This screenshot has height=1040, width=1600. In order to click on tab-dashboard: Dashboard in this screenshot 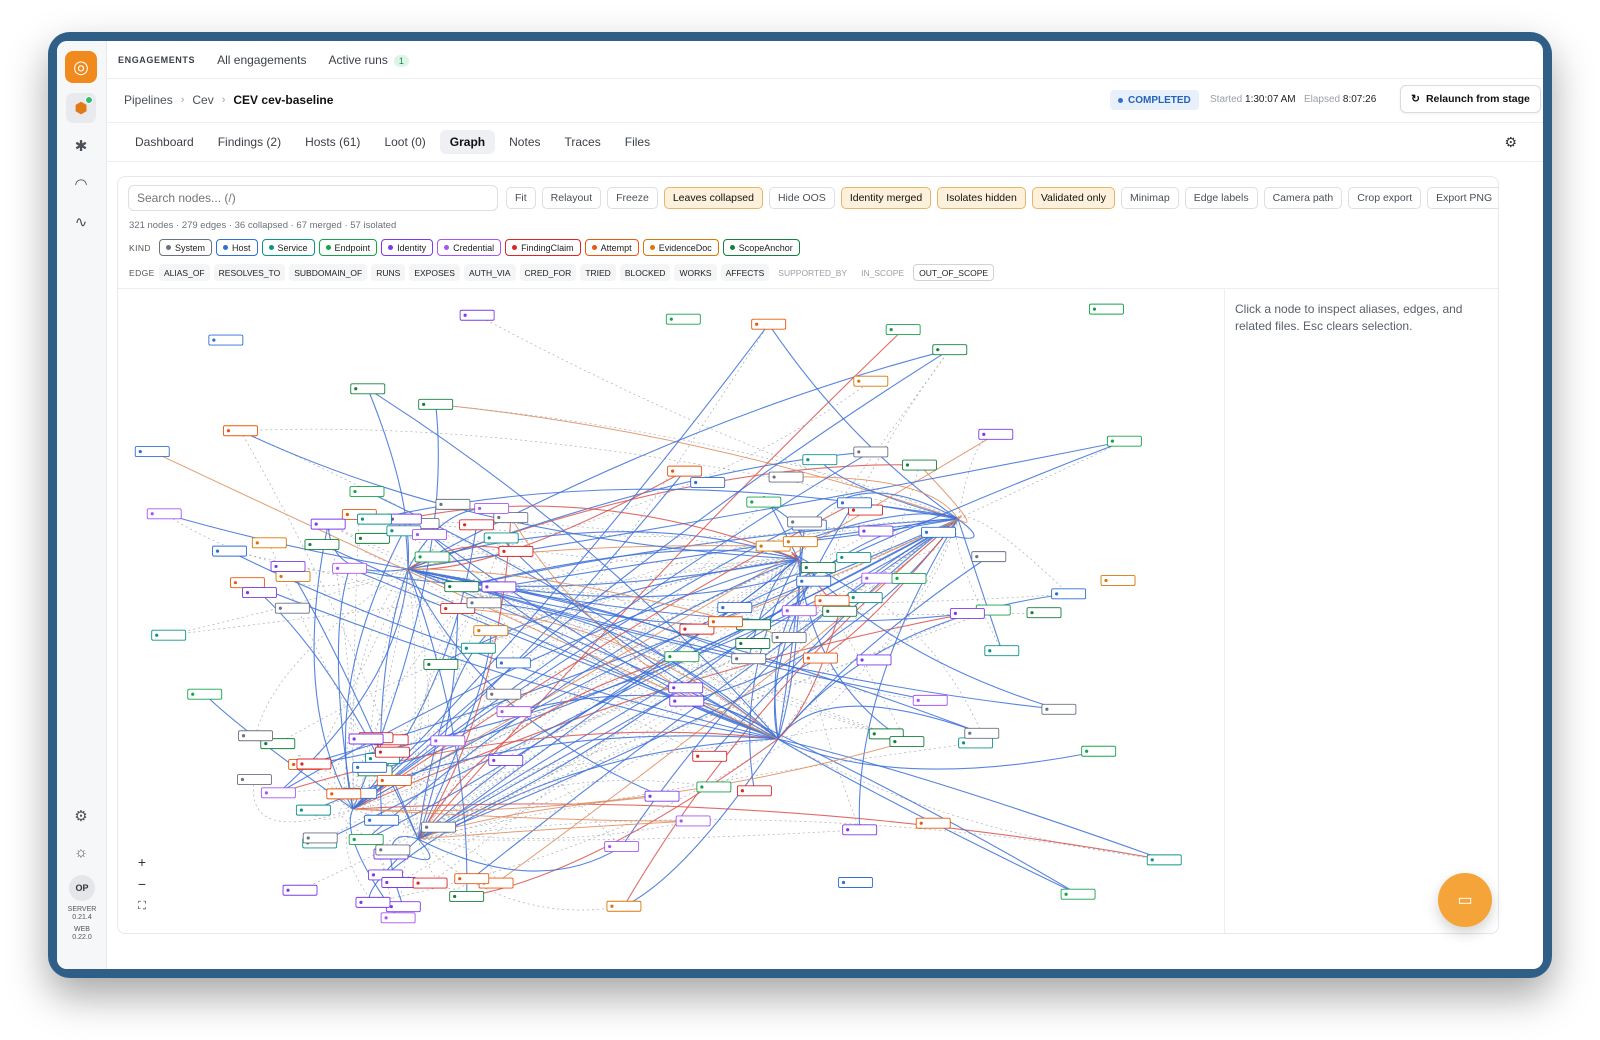, I will do `click(164, 142)`.